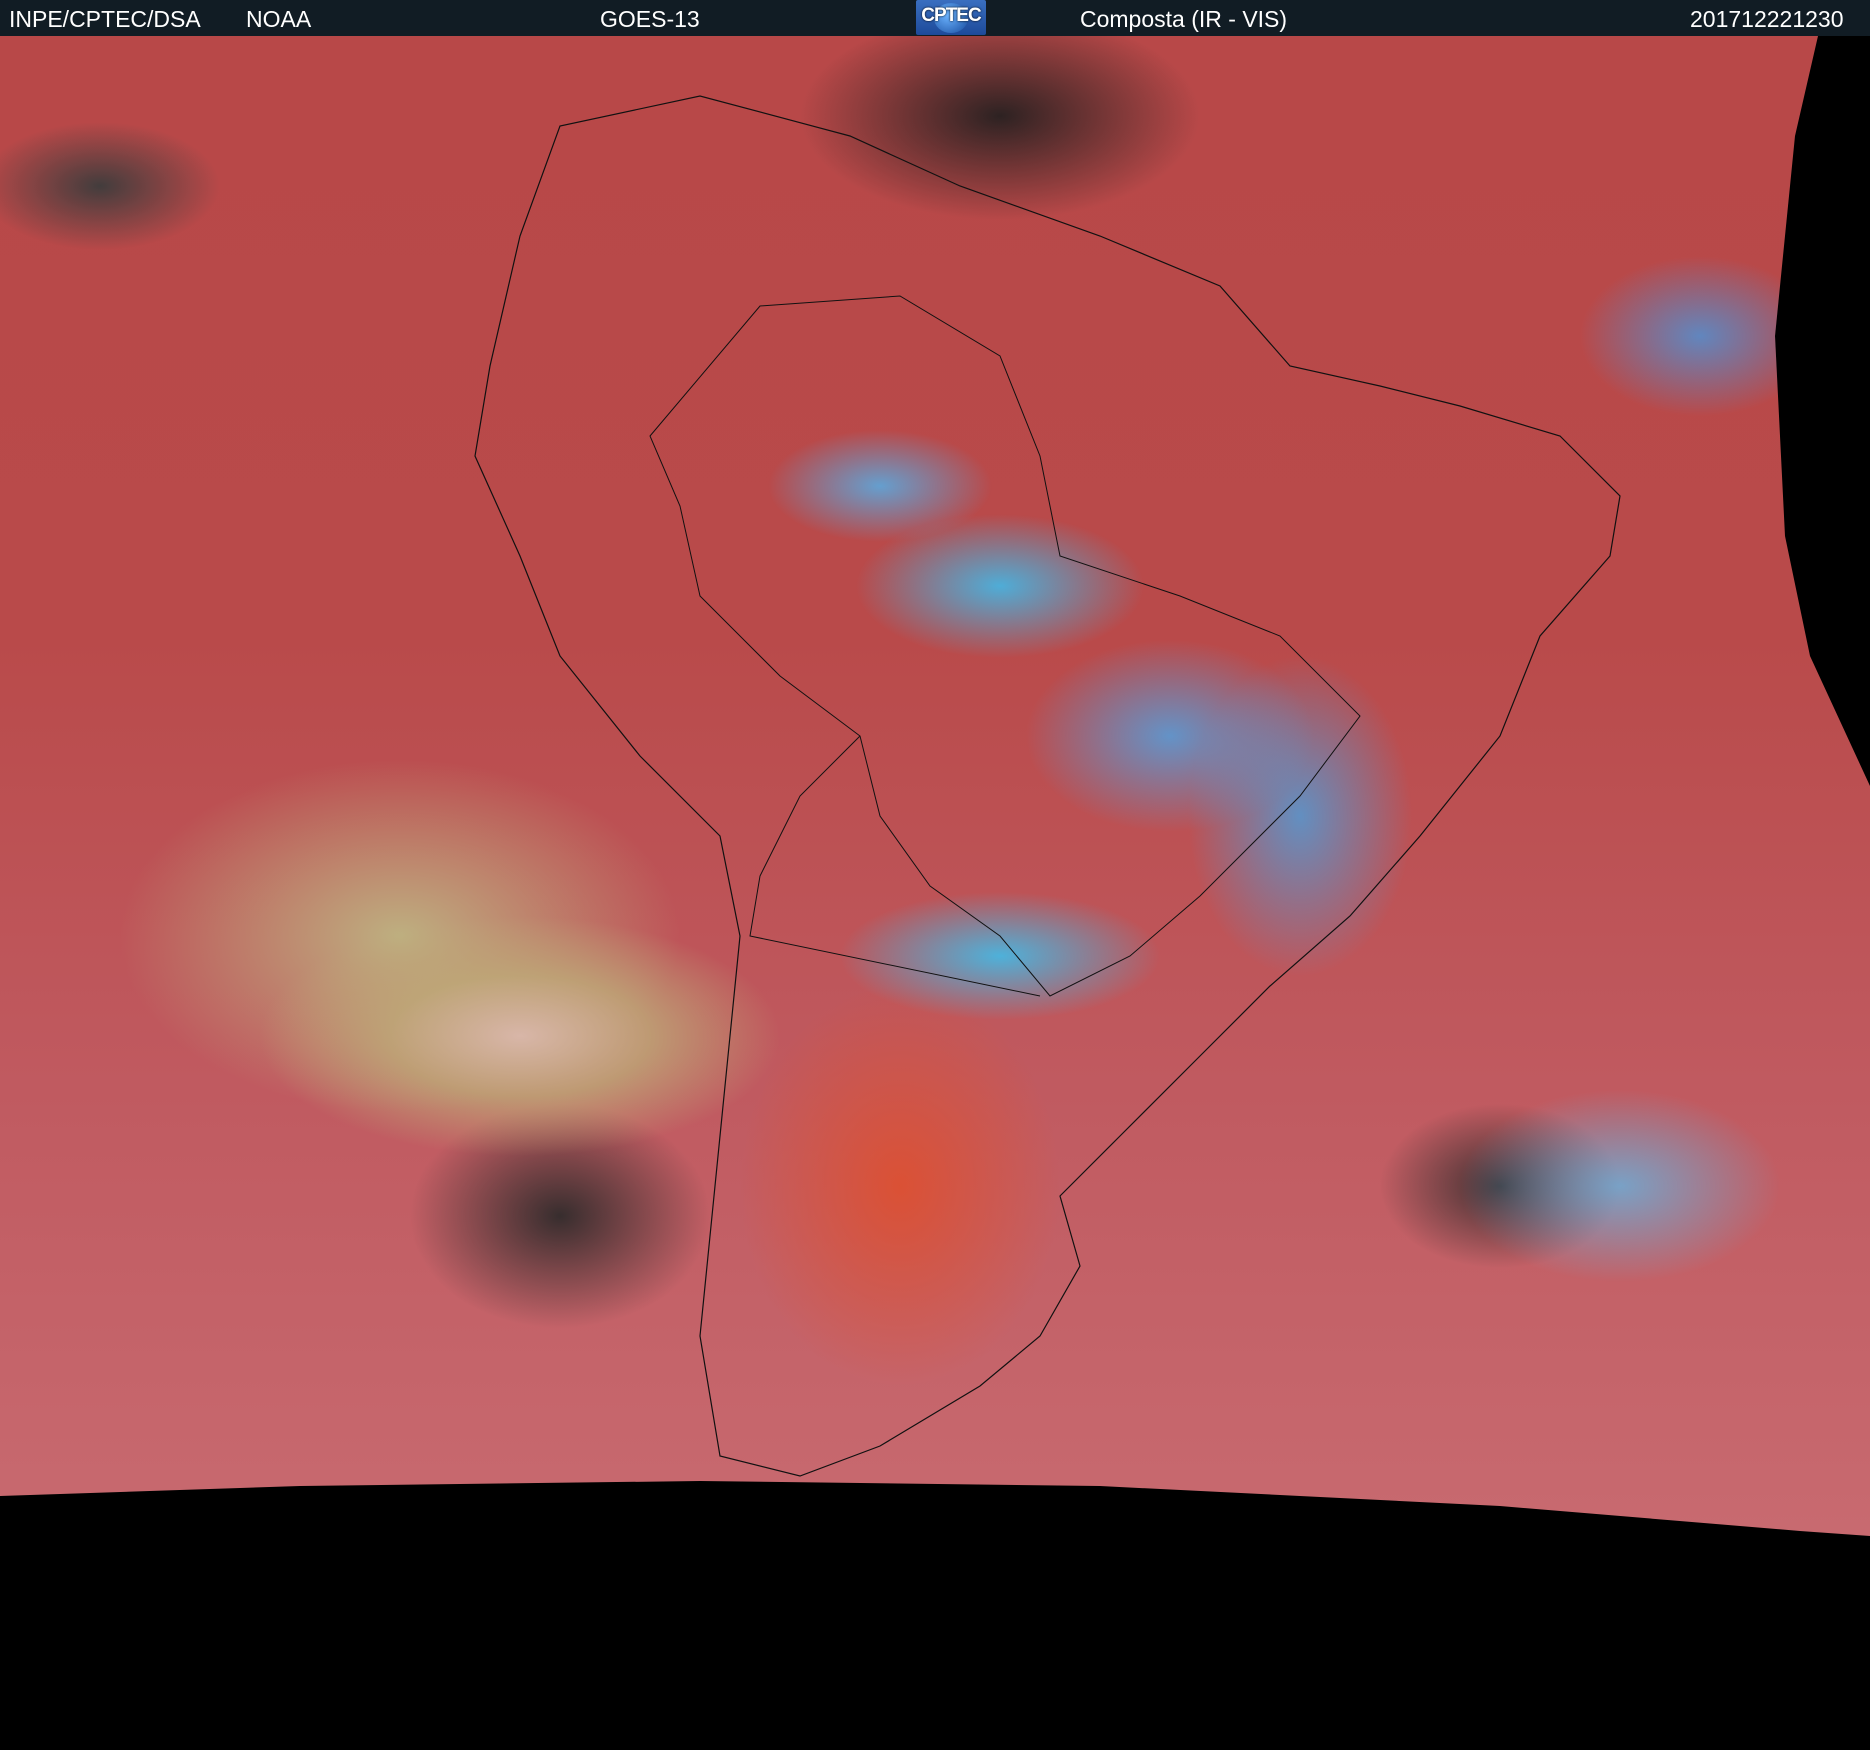 Image resolution: width=1870 pixels, height=1750 pixels. I want to click on cptec-logo: CPTEC, so click(951, 17).